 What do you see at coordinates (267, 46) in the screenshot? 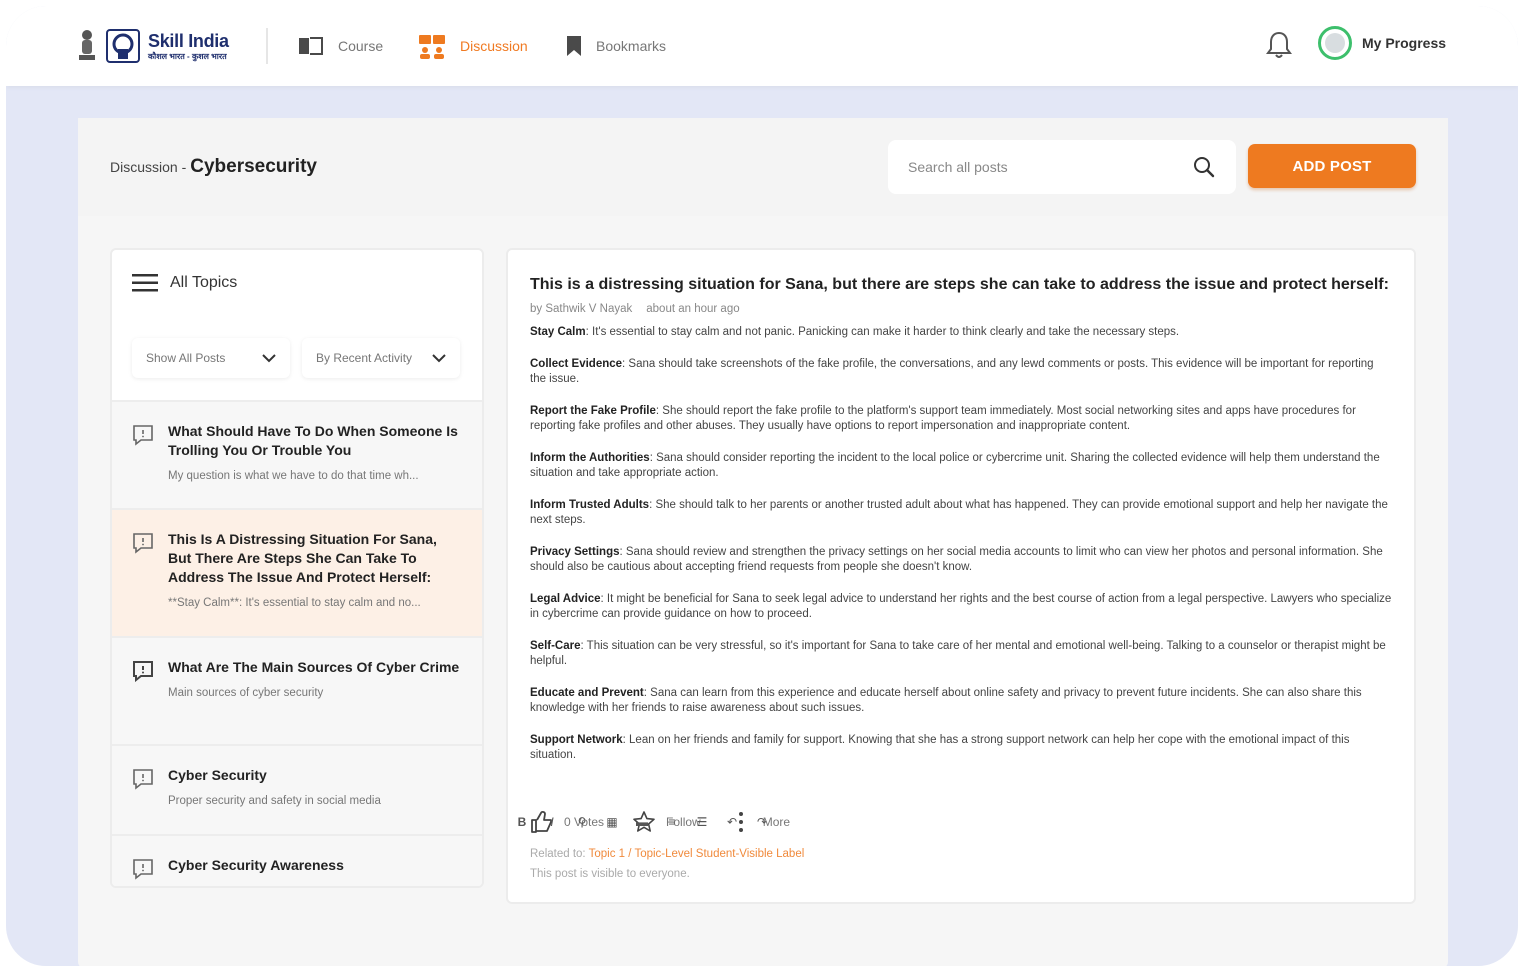
I see `nav-divider` at bounding box center [267, 46].